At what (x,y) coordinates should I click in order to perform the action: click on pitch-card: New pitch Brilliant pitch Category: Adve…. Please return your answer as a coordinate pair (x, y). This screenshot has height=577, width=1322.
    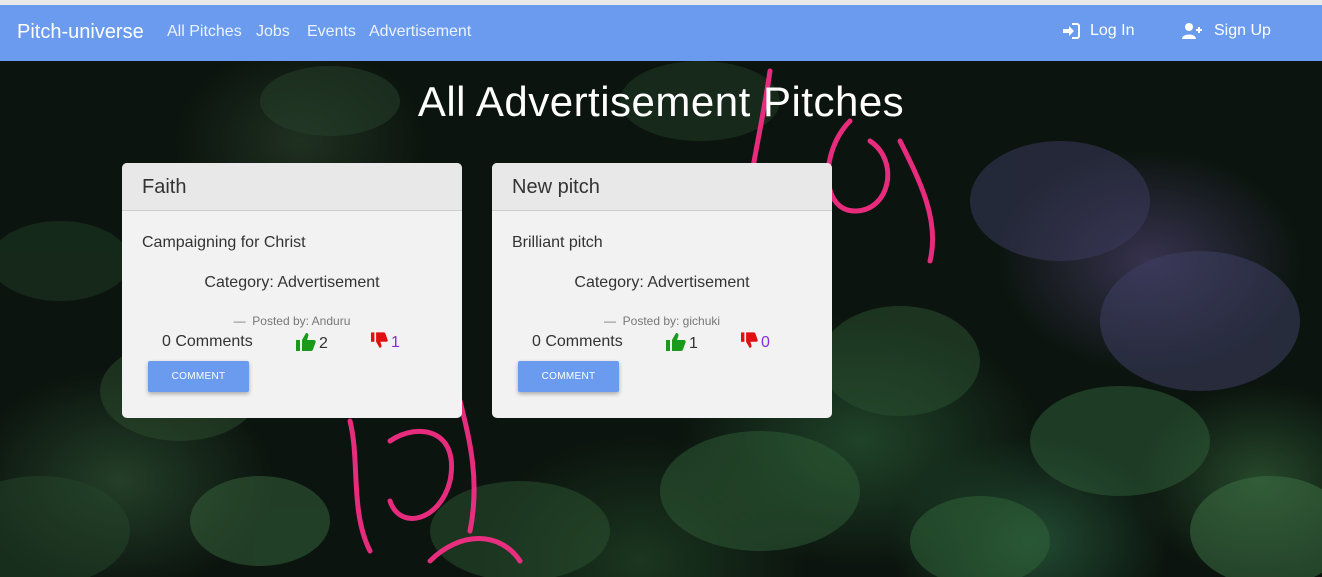
    Looking at the image, I should click on (662, 290).